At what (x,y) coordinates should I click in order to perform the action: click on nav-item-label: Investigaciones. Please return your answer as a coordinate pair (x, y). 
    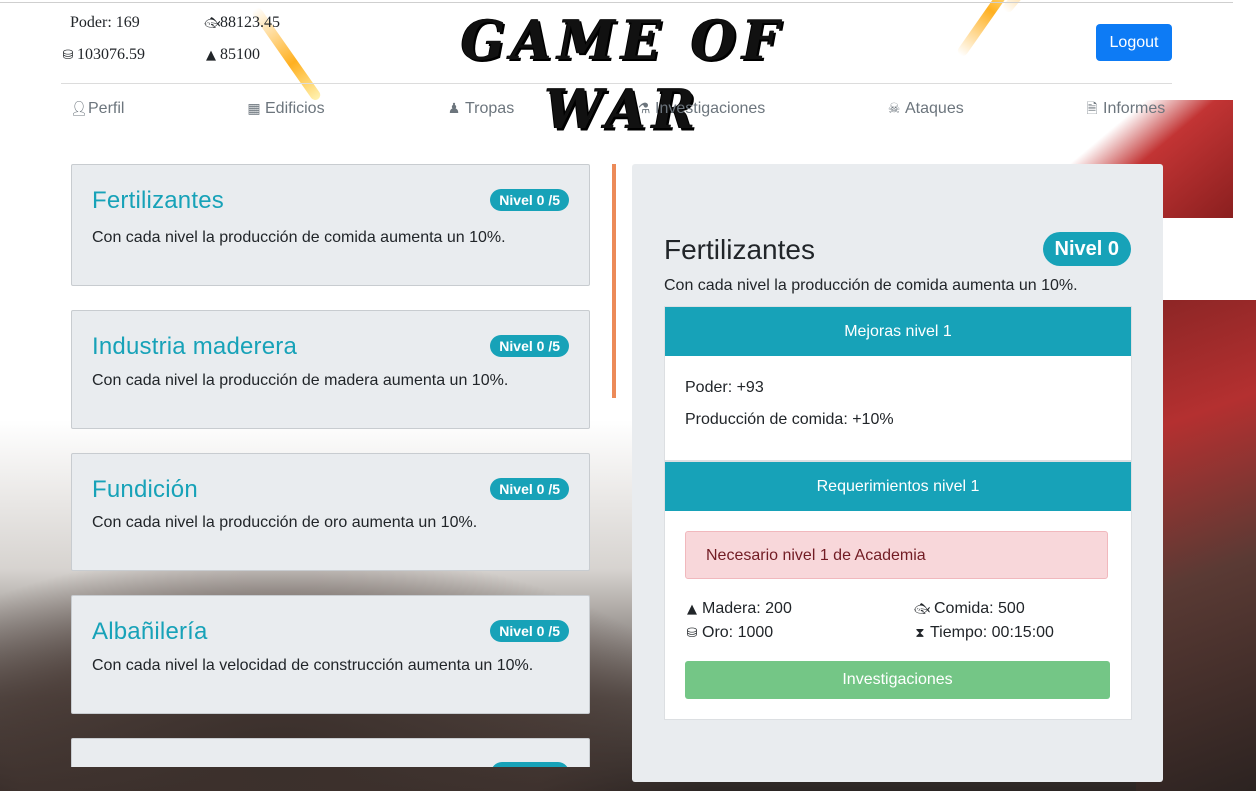
    Looking at the image, I should click on (710, 108).